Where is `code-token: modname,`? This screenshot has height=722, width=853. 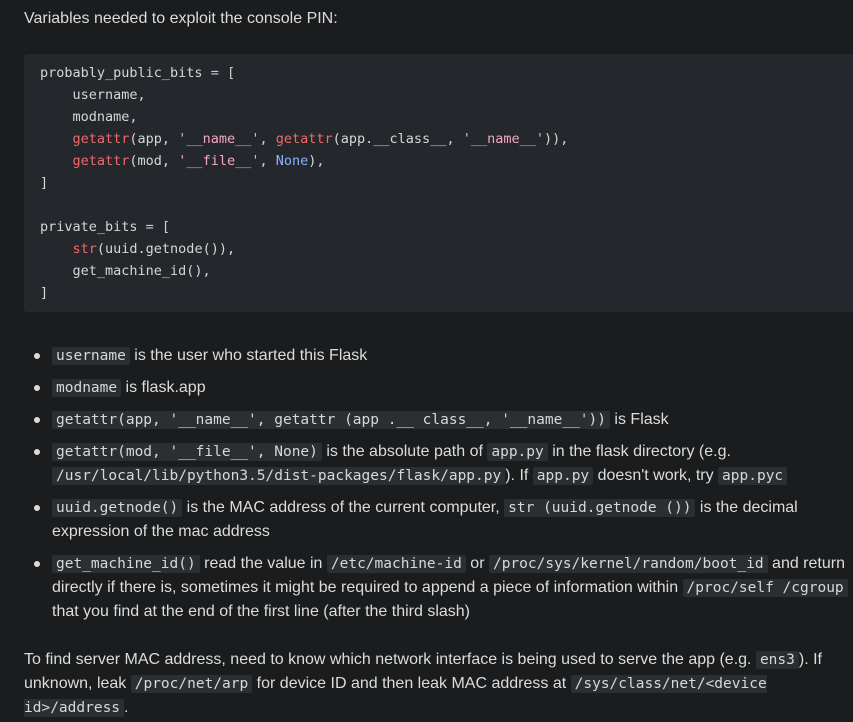
code-token: modname, is located at coordinates (89, 117).